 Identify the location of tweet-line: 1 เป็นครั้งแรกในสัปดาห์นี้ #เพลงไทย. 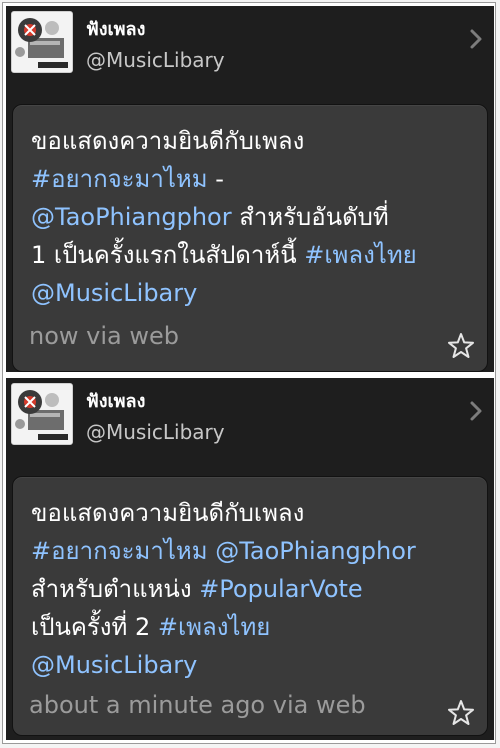
(224, 255).